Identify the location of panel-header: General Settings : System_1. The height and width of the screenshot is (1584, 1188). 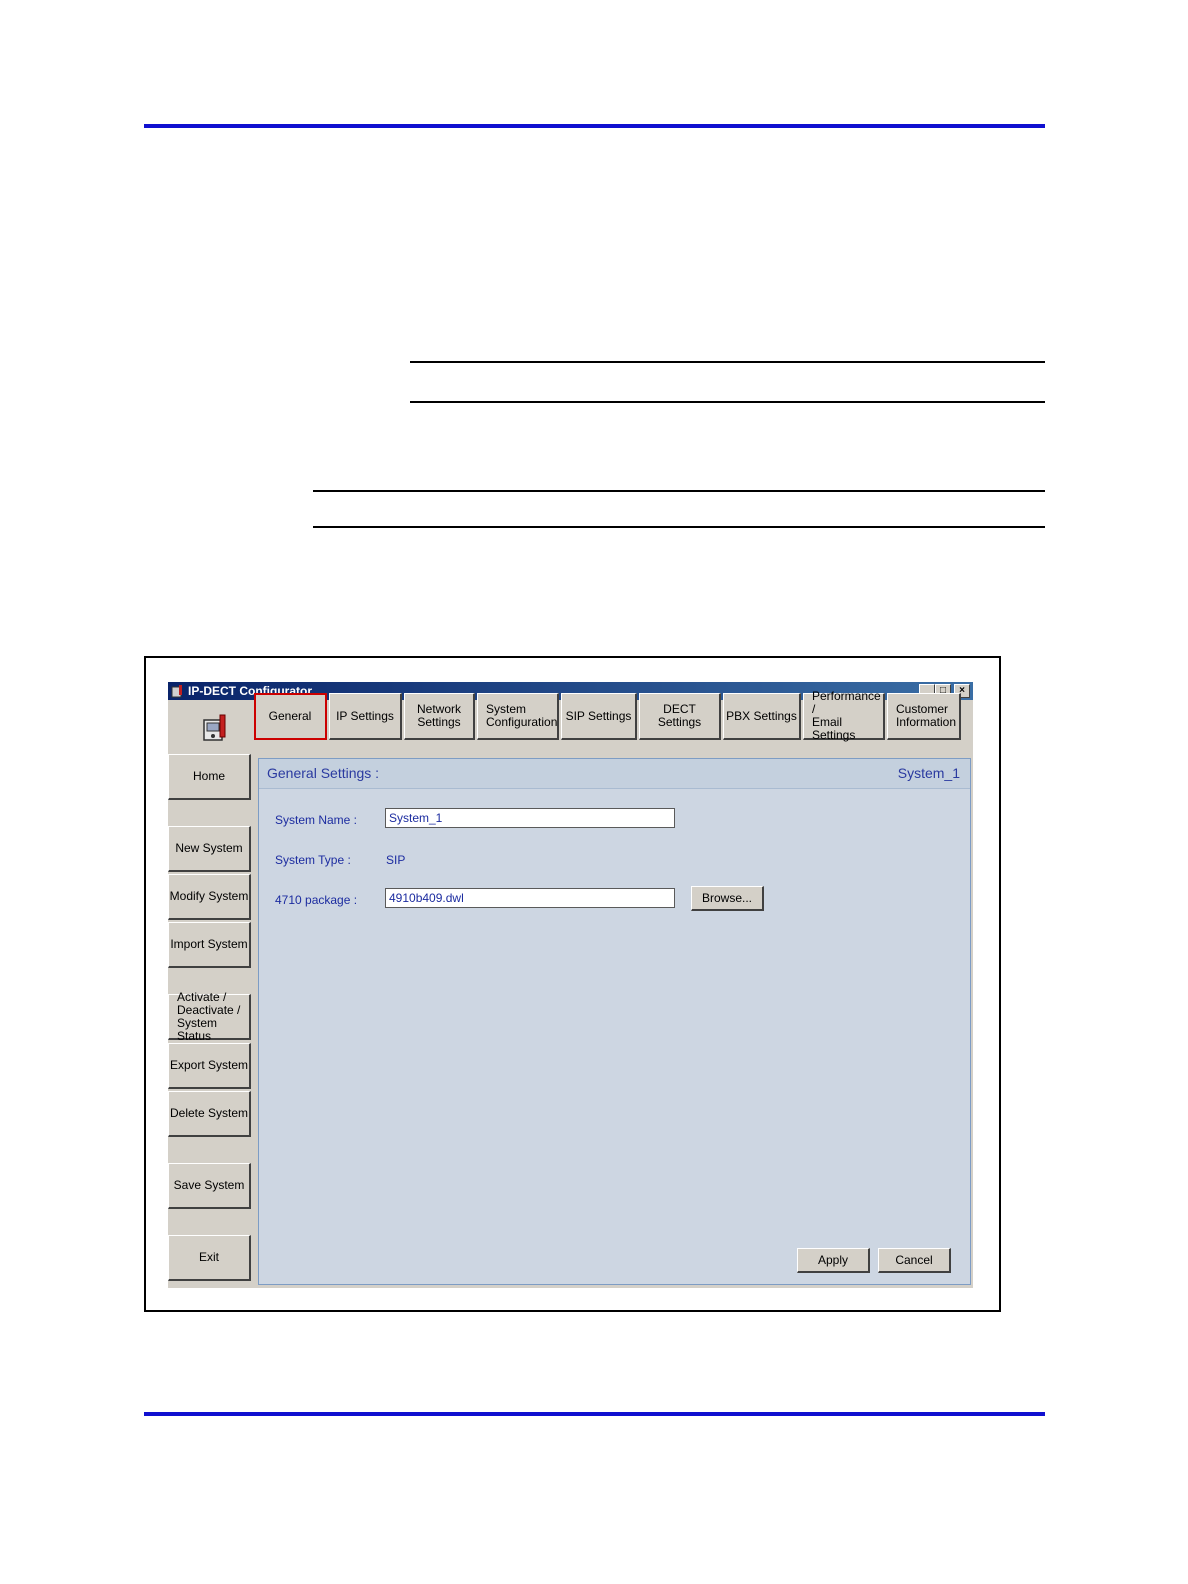
(614, 774).